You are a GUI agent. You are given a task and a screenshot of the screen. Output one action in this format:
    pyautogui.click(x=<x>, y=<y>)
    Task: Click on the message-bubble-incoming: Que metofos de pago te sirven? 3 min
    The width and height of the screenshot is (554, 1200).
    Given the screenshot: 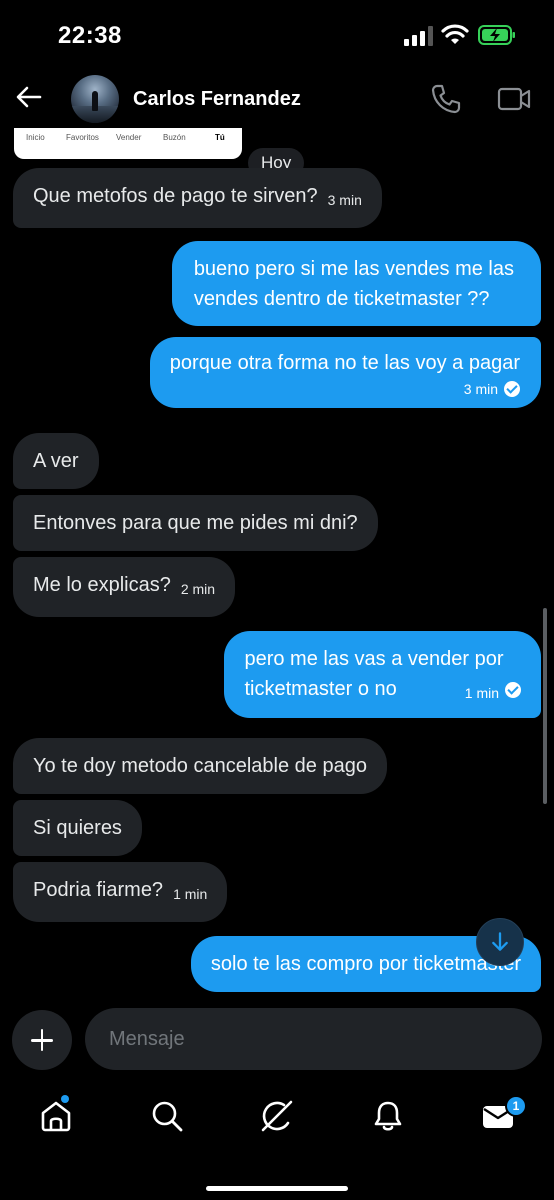 What is the action you would take?
    pyautogui.click(x=197, y=198)
    